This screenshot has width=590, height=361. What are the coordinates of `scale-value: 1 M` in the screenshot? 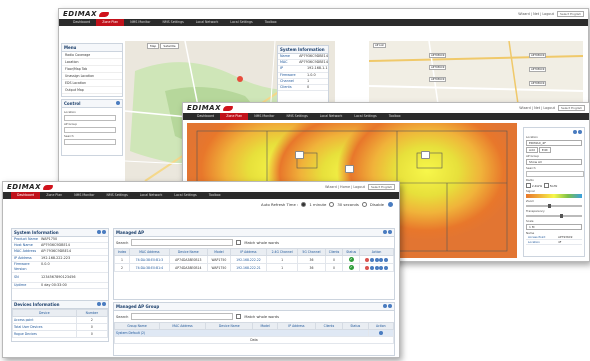 It's located at (554, 227).